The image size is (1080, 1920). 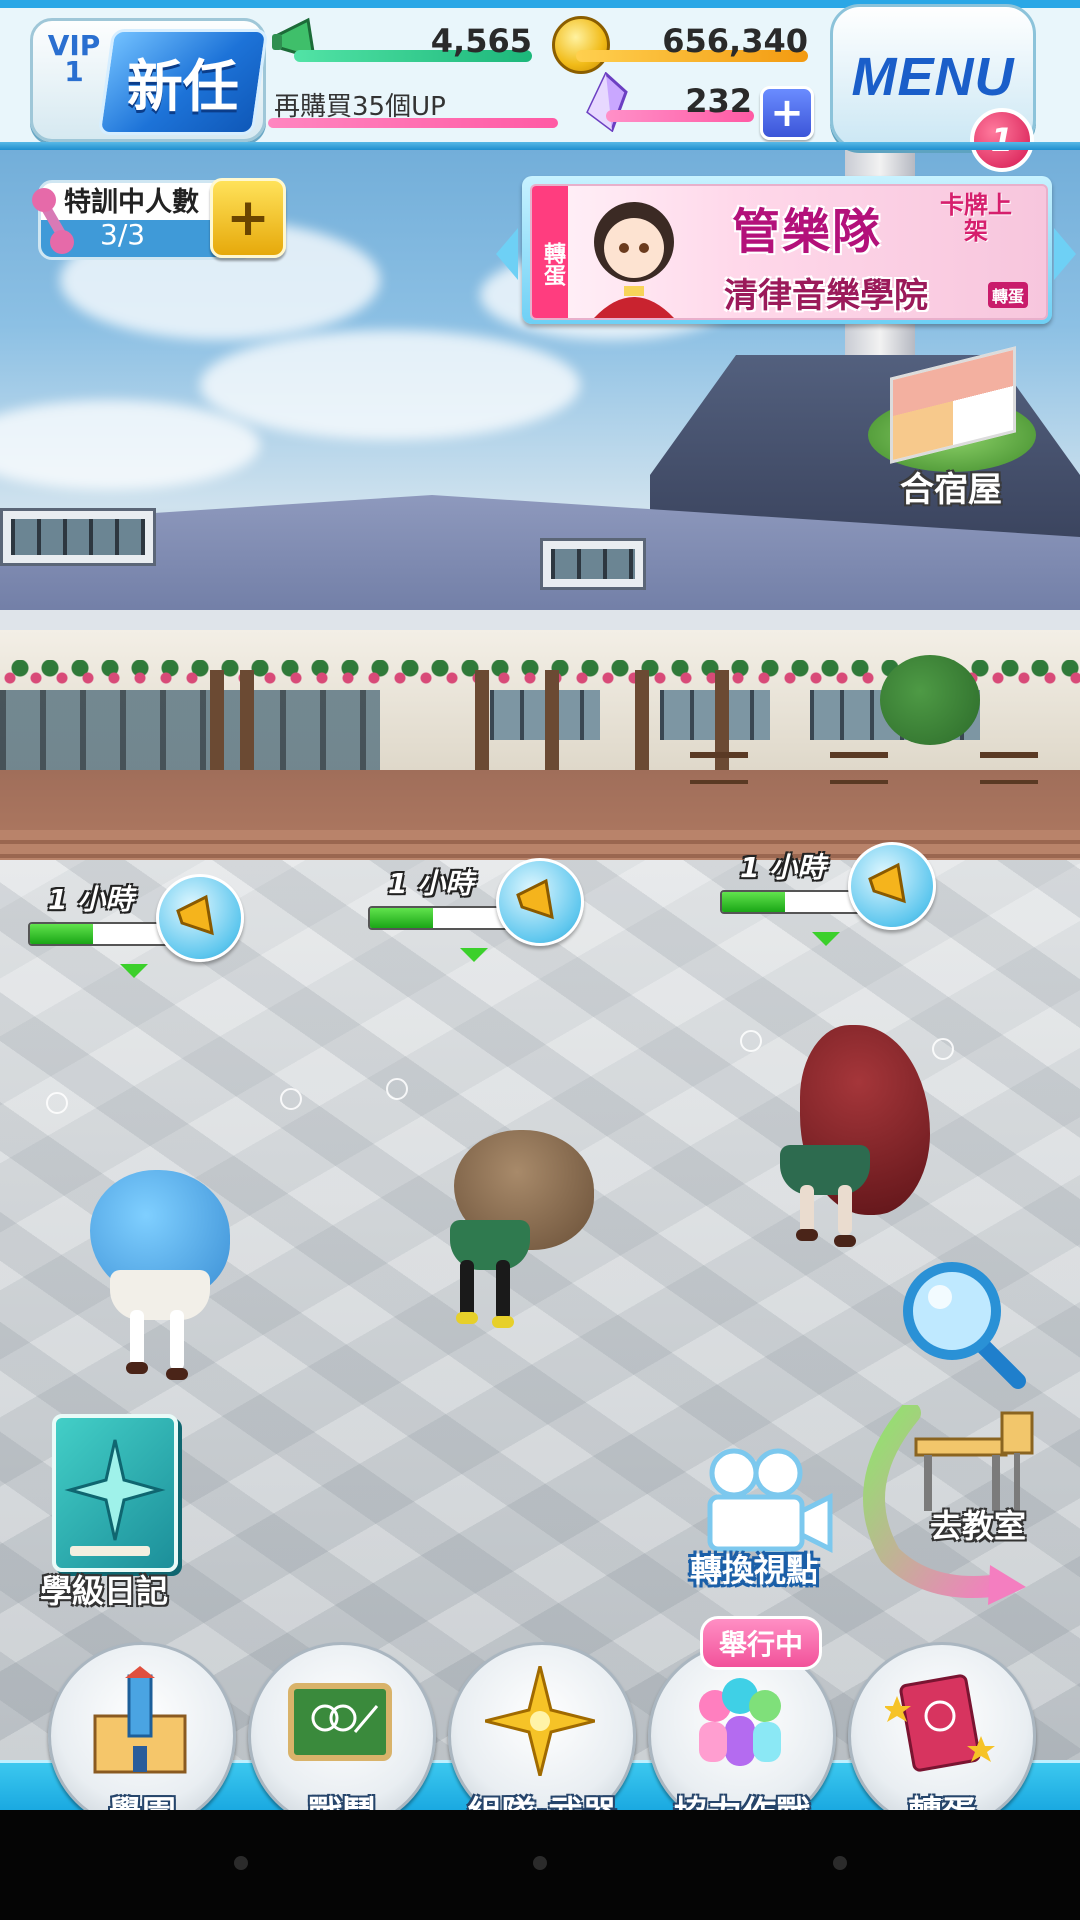 What do you see at coordinates (241, 1863) in the screenshot?
I see `back-button` at bounding box center [241, 1863].